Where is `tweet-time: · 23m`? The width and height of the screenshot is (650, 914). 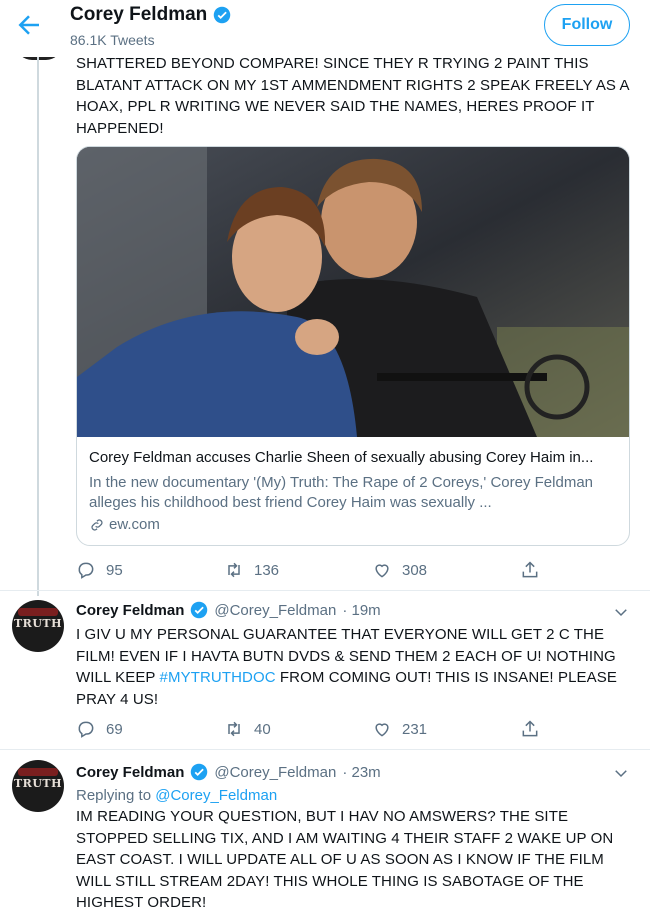
tweet-time: · 23m is located at coordinates (361, 772).